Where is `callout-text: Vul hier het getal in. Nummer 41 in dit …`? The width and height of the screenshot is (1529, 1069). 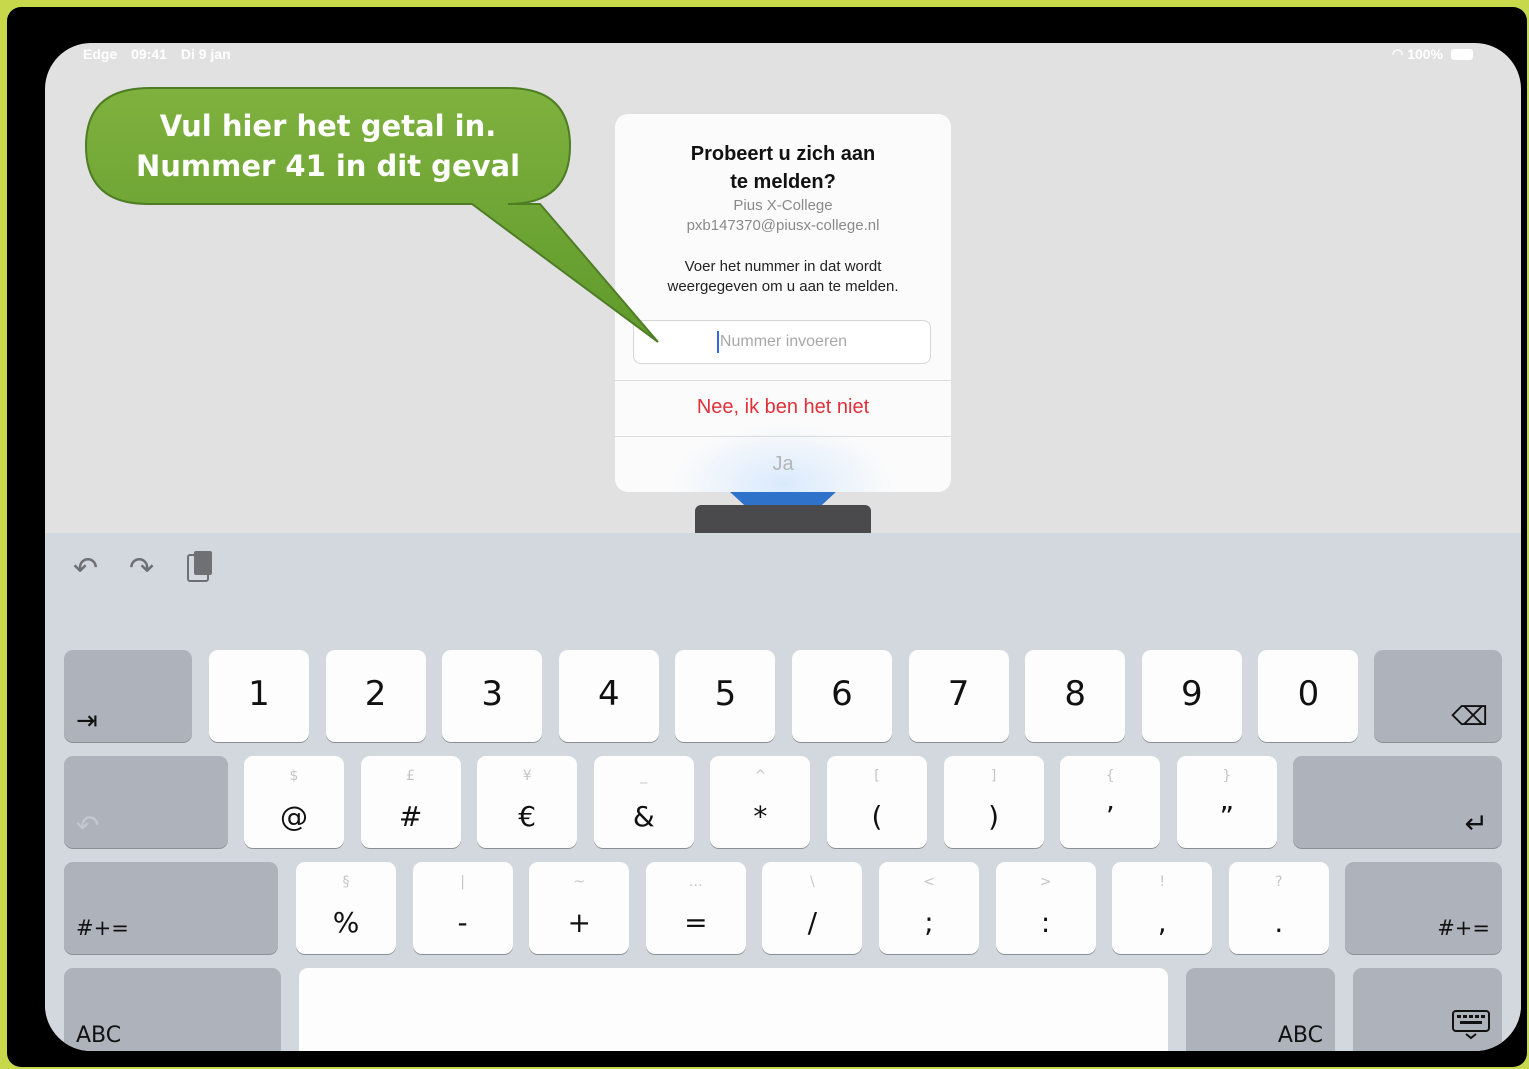
callout-text: Vul hier het getal in. Nummer 41 in dit … is located at coordinates (328, 146).